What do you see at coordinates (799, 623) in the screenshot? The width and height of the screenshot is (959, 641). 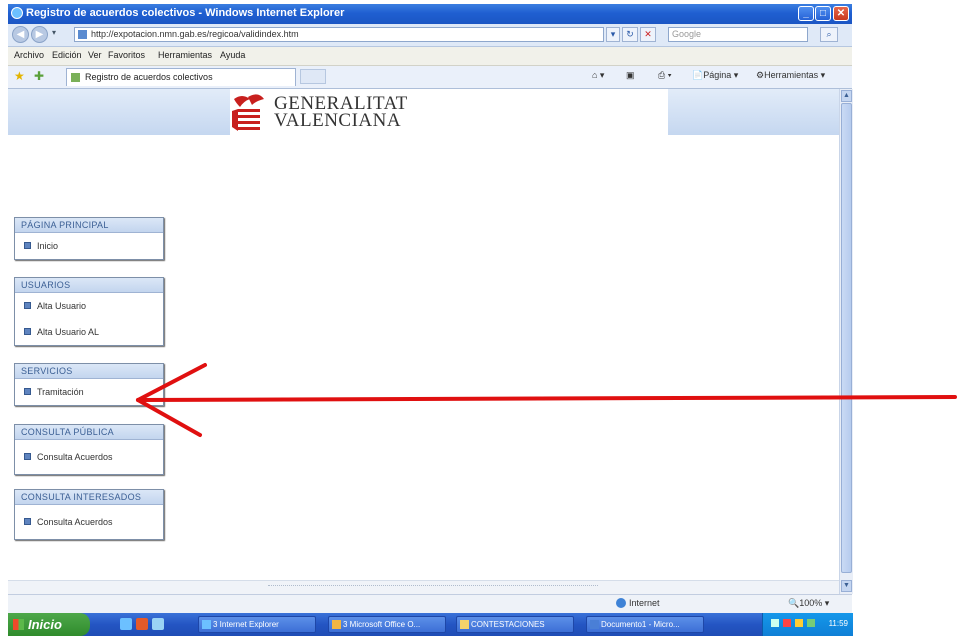 I see `tray-network-icon` at bounding box center [799, 623].